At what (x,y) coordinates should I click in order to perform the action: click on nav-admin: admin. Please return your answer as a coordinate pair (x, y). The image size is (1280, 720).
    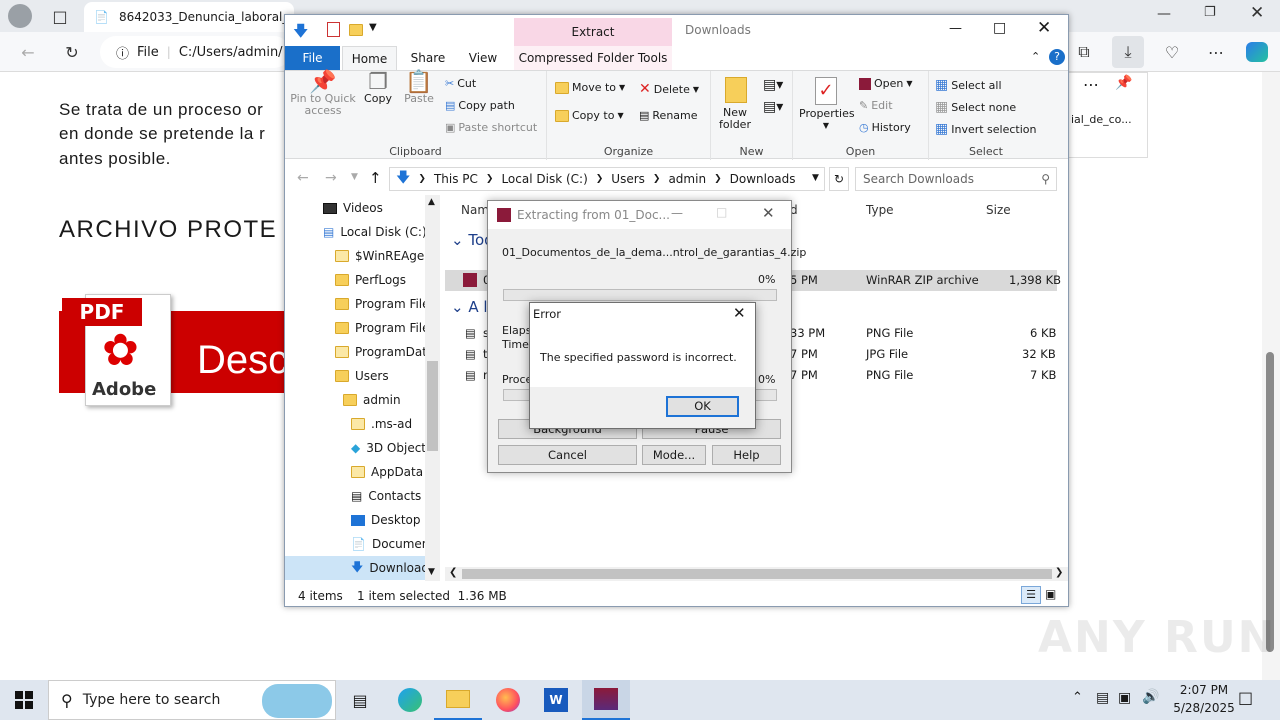
    Looking at the image, I should click on (372, 400).